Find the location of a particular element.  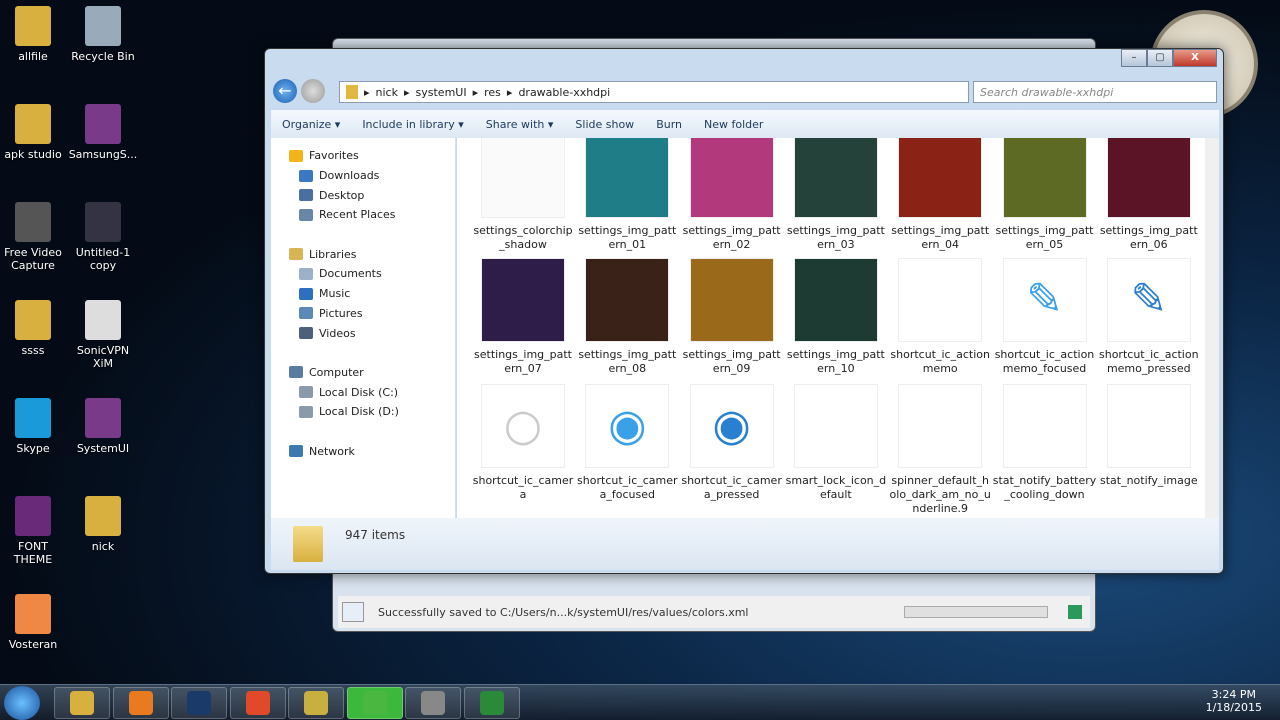

toolbar-button: Include in library ▾ is located at coordinates (412, 124).